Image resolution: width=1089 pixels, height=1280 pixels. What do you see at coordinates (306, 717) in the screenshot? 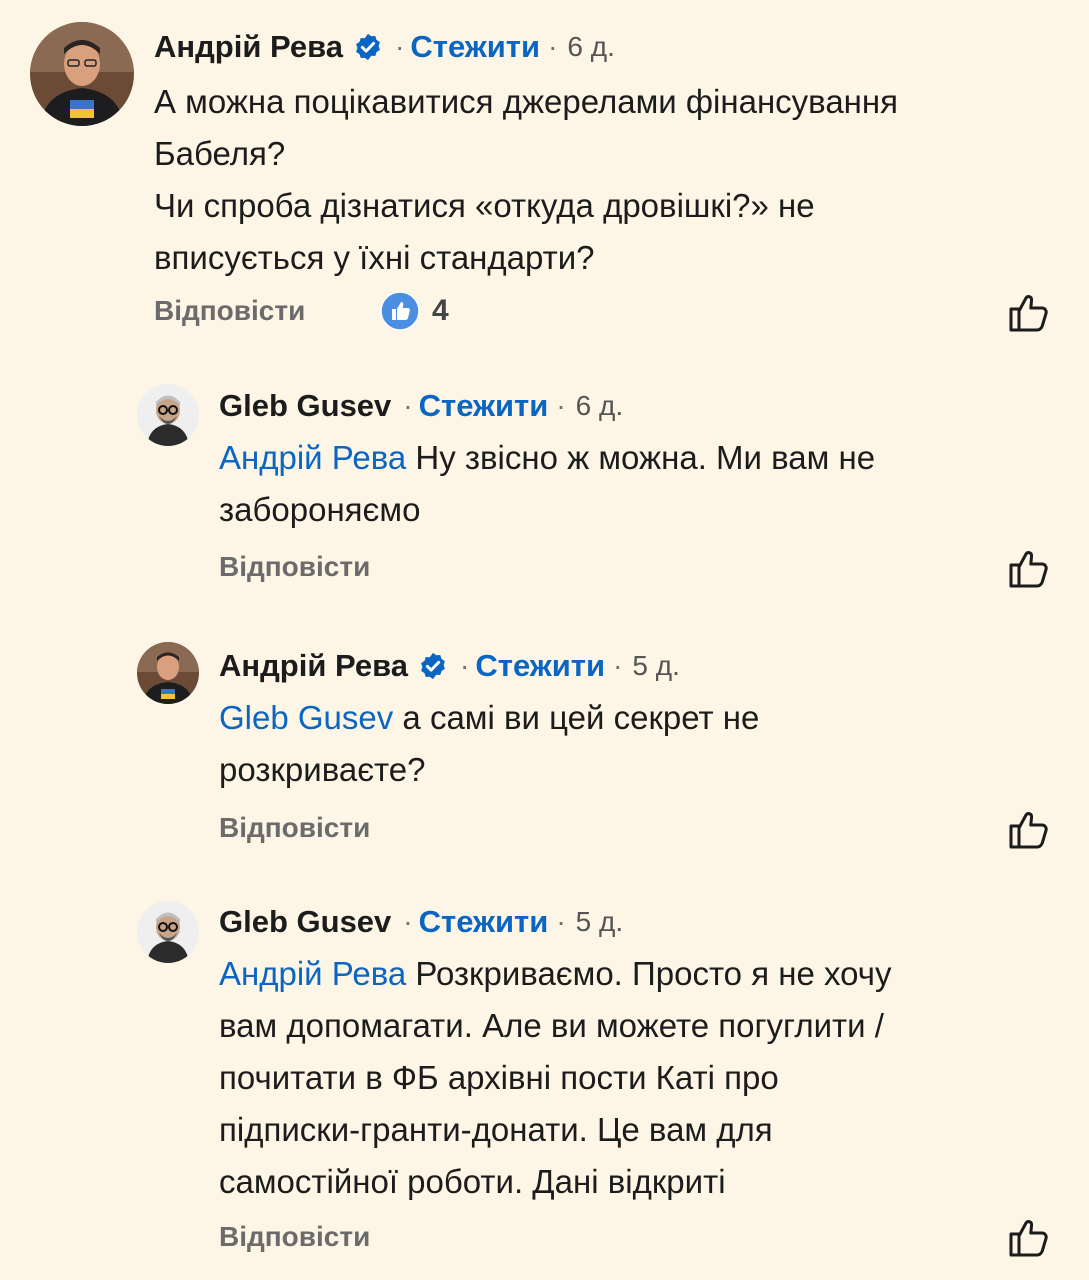
I see `mention-link: Gleb Gusev` at bounding box center [306, 717].